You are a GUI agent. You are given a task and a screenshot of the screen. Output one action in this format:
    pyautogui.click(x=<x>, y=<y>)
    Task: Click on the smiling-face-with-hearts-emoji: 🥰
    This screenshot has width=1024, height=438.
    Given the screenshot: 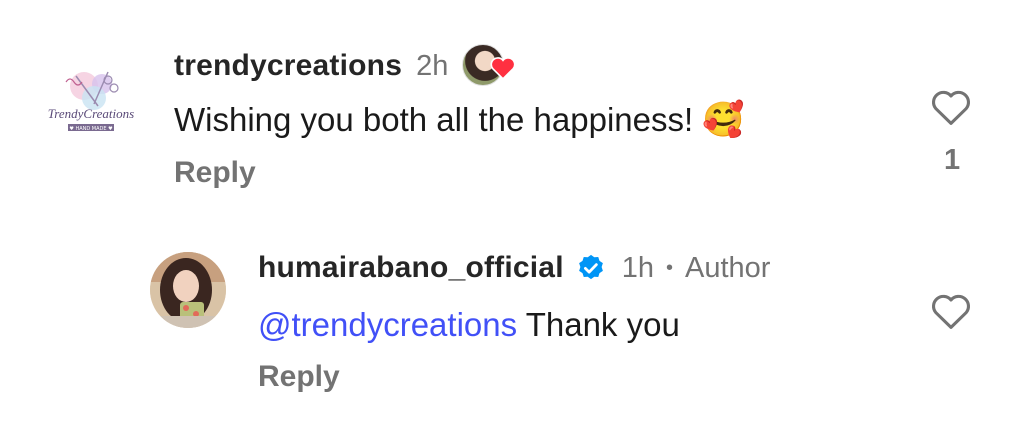 What is the action you would take?
    pyautogui.click(x=723, y=120)
    